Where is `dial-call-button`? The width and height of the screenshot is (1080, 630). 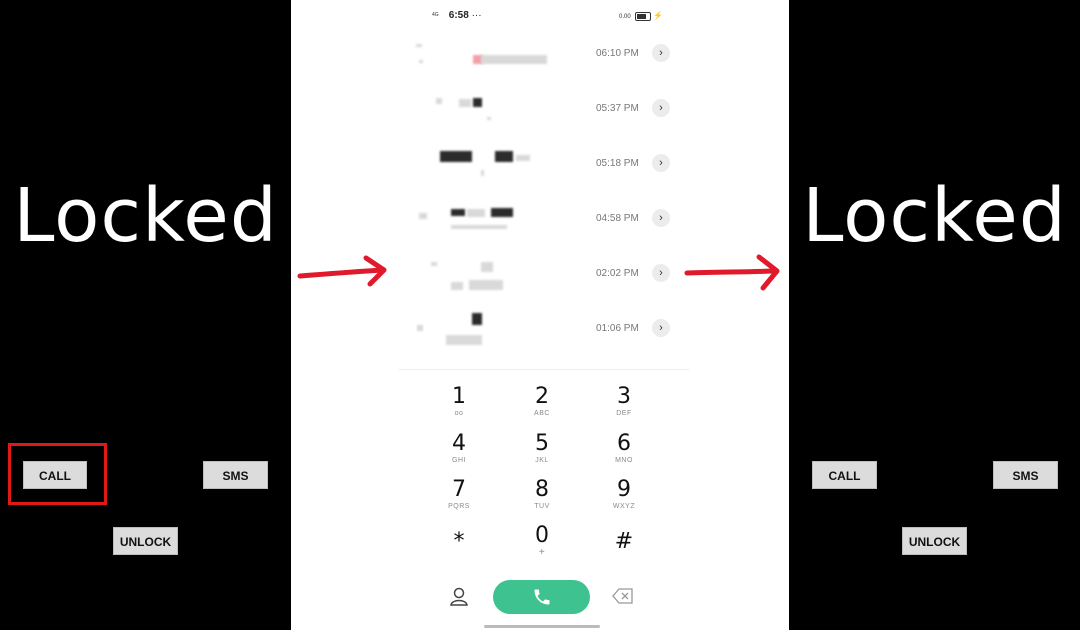
dial-call-button is located at coordinates (541, 597).